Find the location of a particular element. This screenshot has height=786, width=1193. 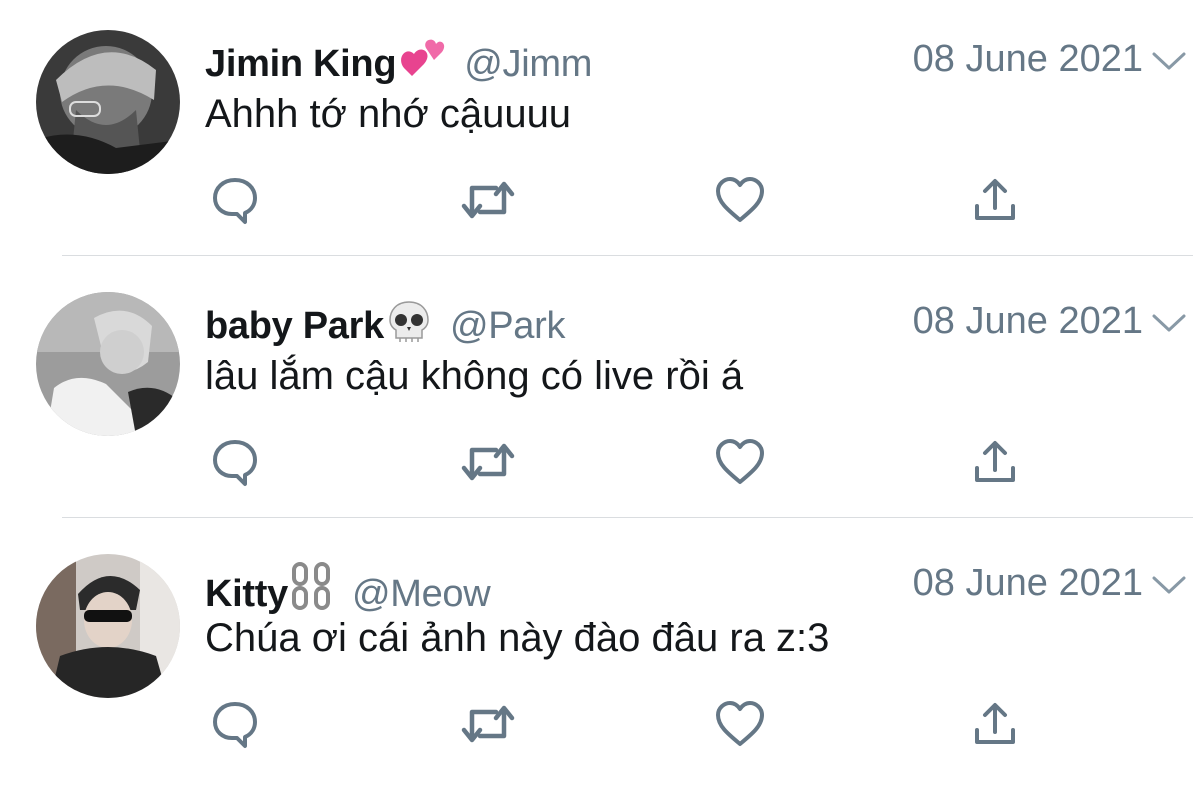

tweet-text: lâu lắm cậu không có live rồi á is located at coordinates (474, 376).